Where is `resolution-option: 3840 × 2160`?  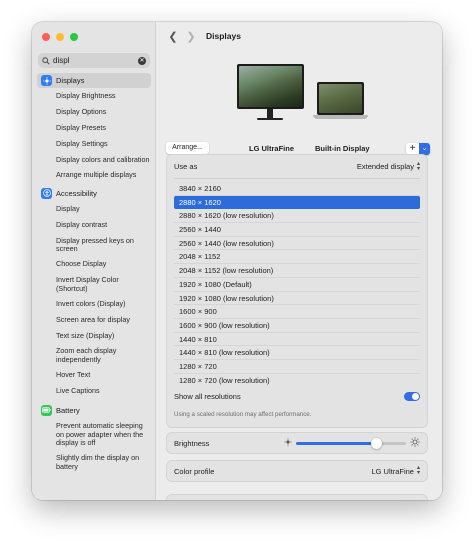
resolution-option: 3840 × 2160 is located at coordinates (297, 189).